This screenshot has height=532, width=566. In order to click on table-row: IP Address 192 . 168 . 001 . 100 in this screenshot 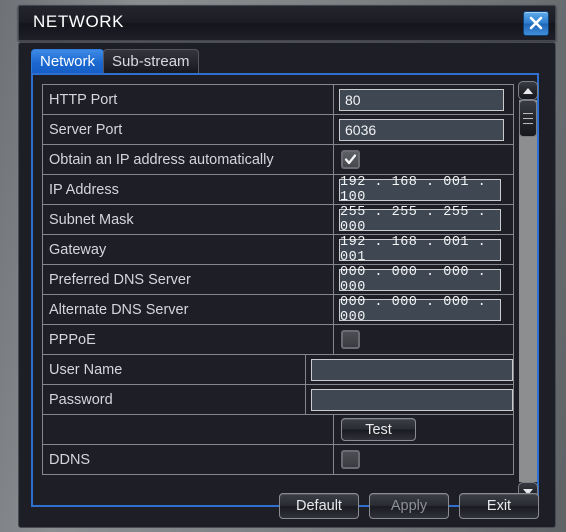, I will do `click(278, 190)`.